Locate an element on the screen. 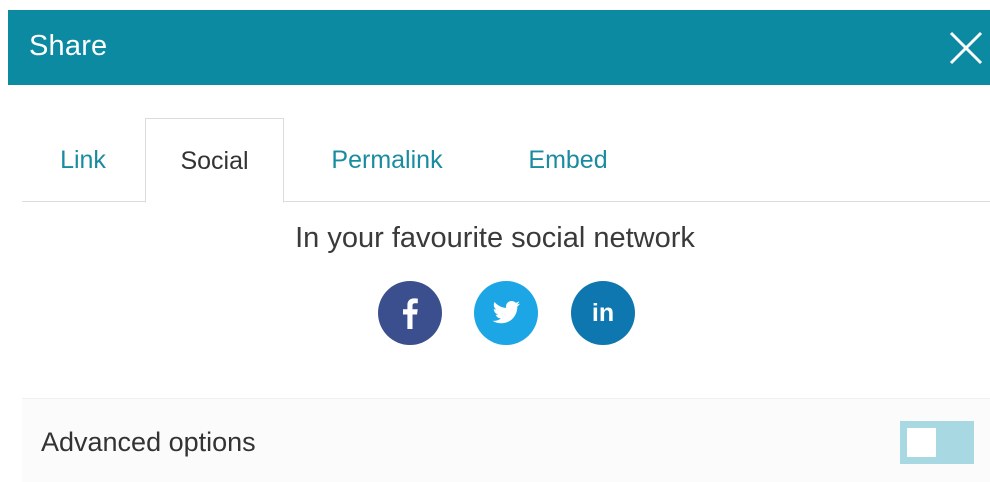 This screenshot has height=482, width=990. advanced-options-label: Advanced options is located at coordinates (148, 442).